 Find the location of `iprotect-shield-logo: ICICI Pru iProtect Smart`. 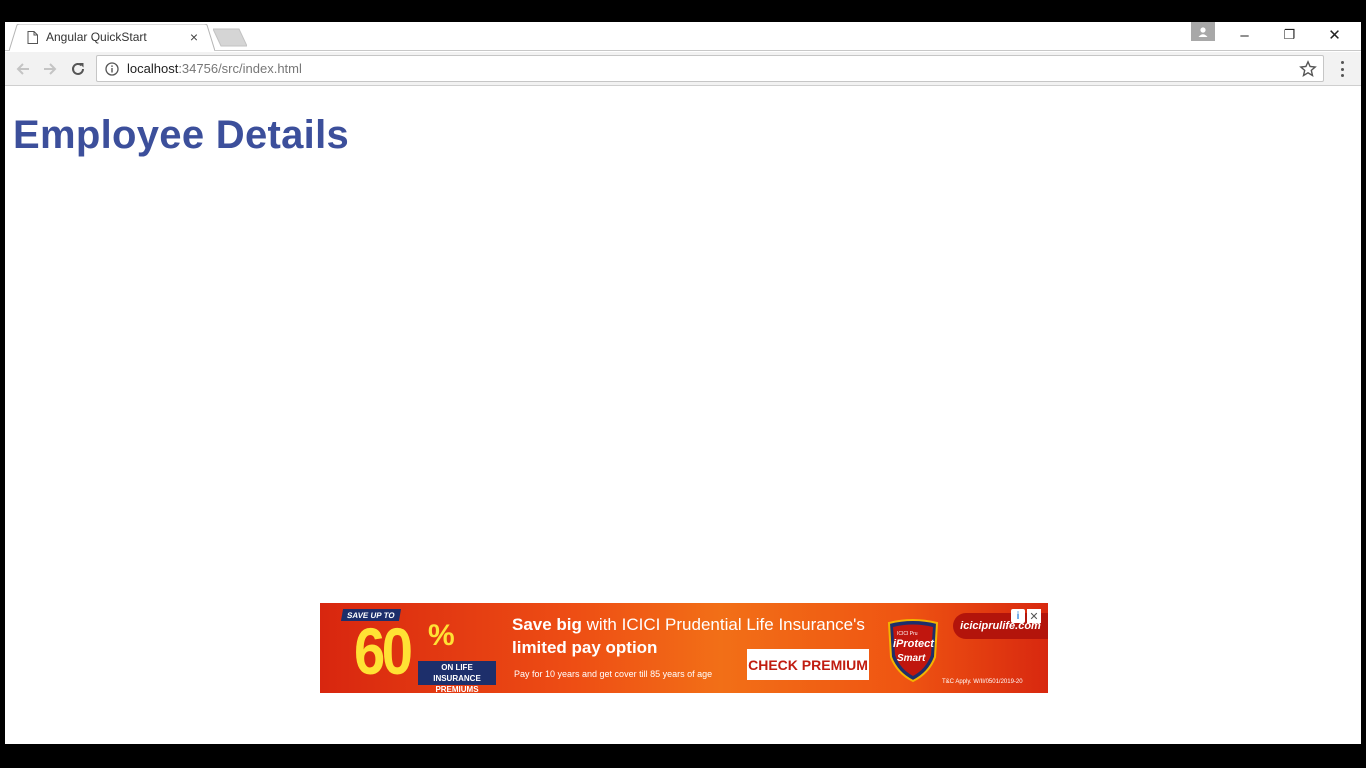

iprotect-shield-logo: ICICI Pru iProtect Smart is located at coordinates (913, 651).